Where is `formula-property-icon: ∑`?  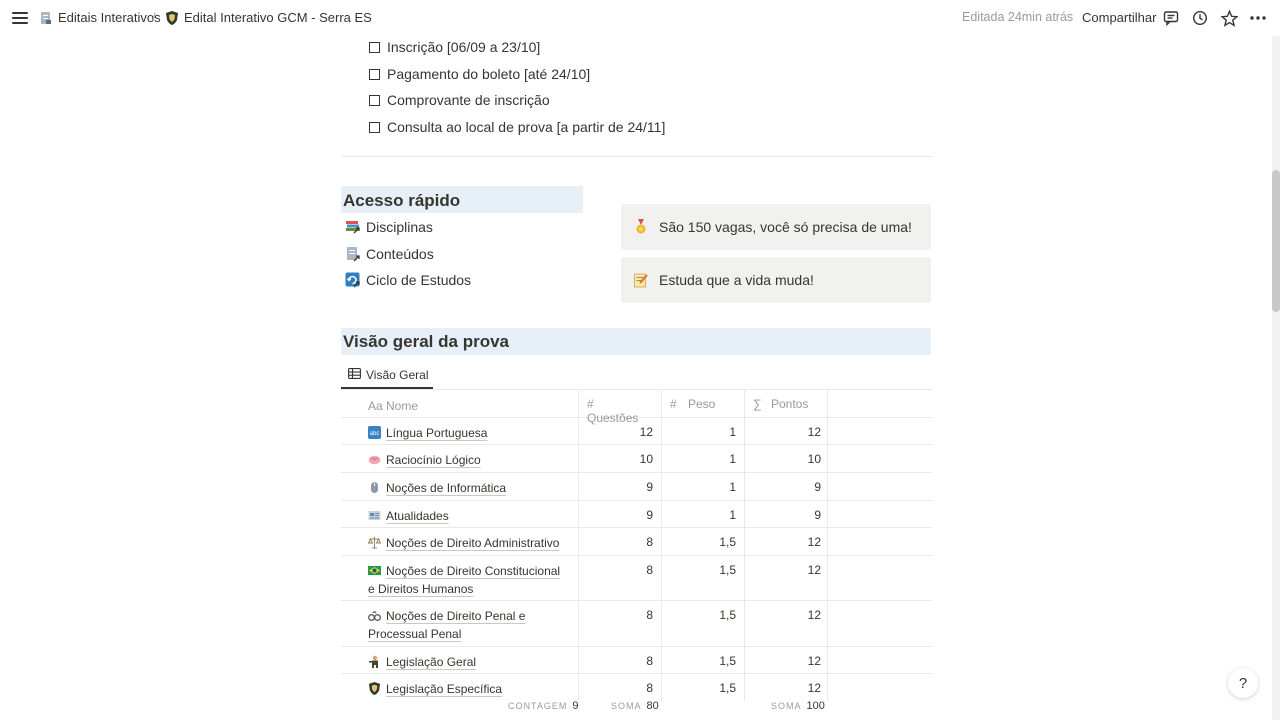
formula-property-icon: ∑ is located at coordinates (757, 404).